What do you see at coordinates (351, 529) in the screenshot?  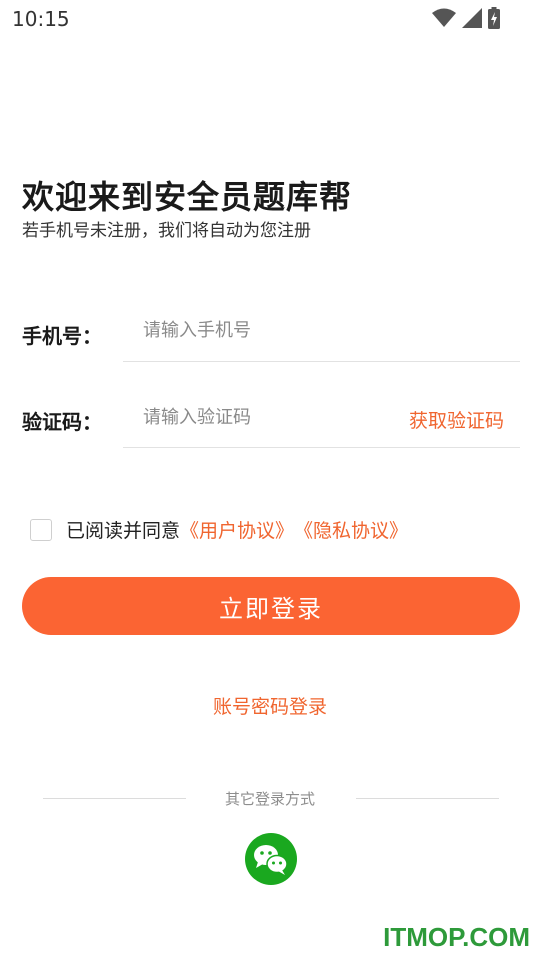 I see `privacy-policy-link: 《隐私协议》` at bounding box center [351, 529].